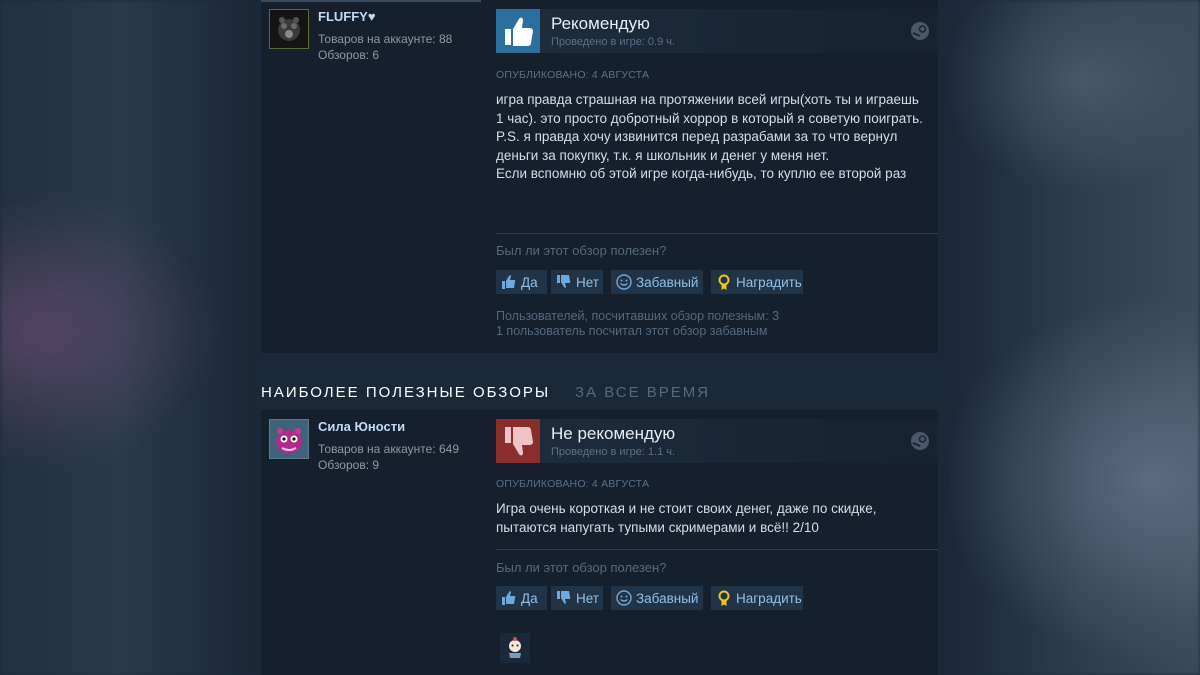 The image size is (1200, 675). I want to click on products-count: Товаров на аккаунте: 88, so click(385, 39).